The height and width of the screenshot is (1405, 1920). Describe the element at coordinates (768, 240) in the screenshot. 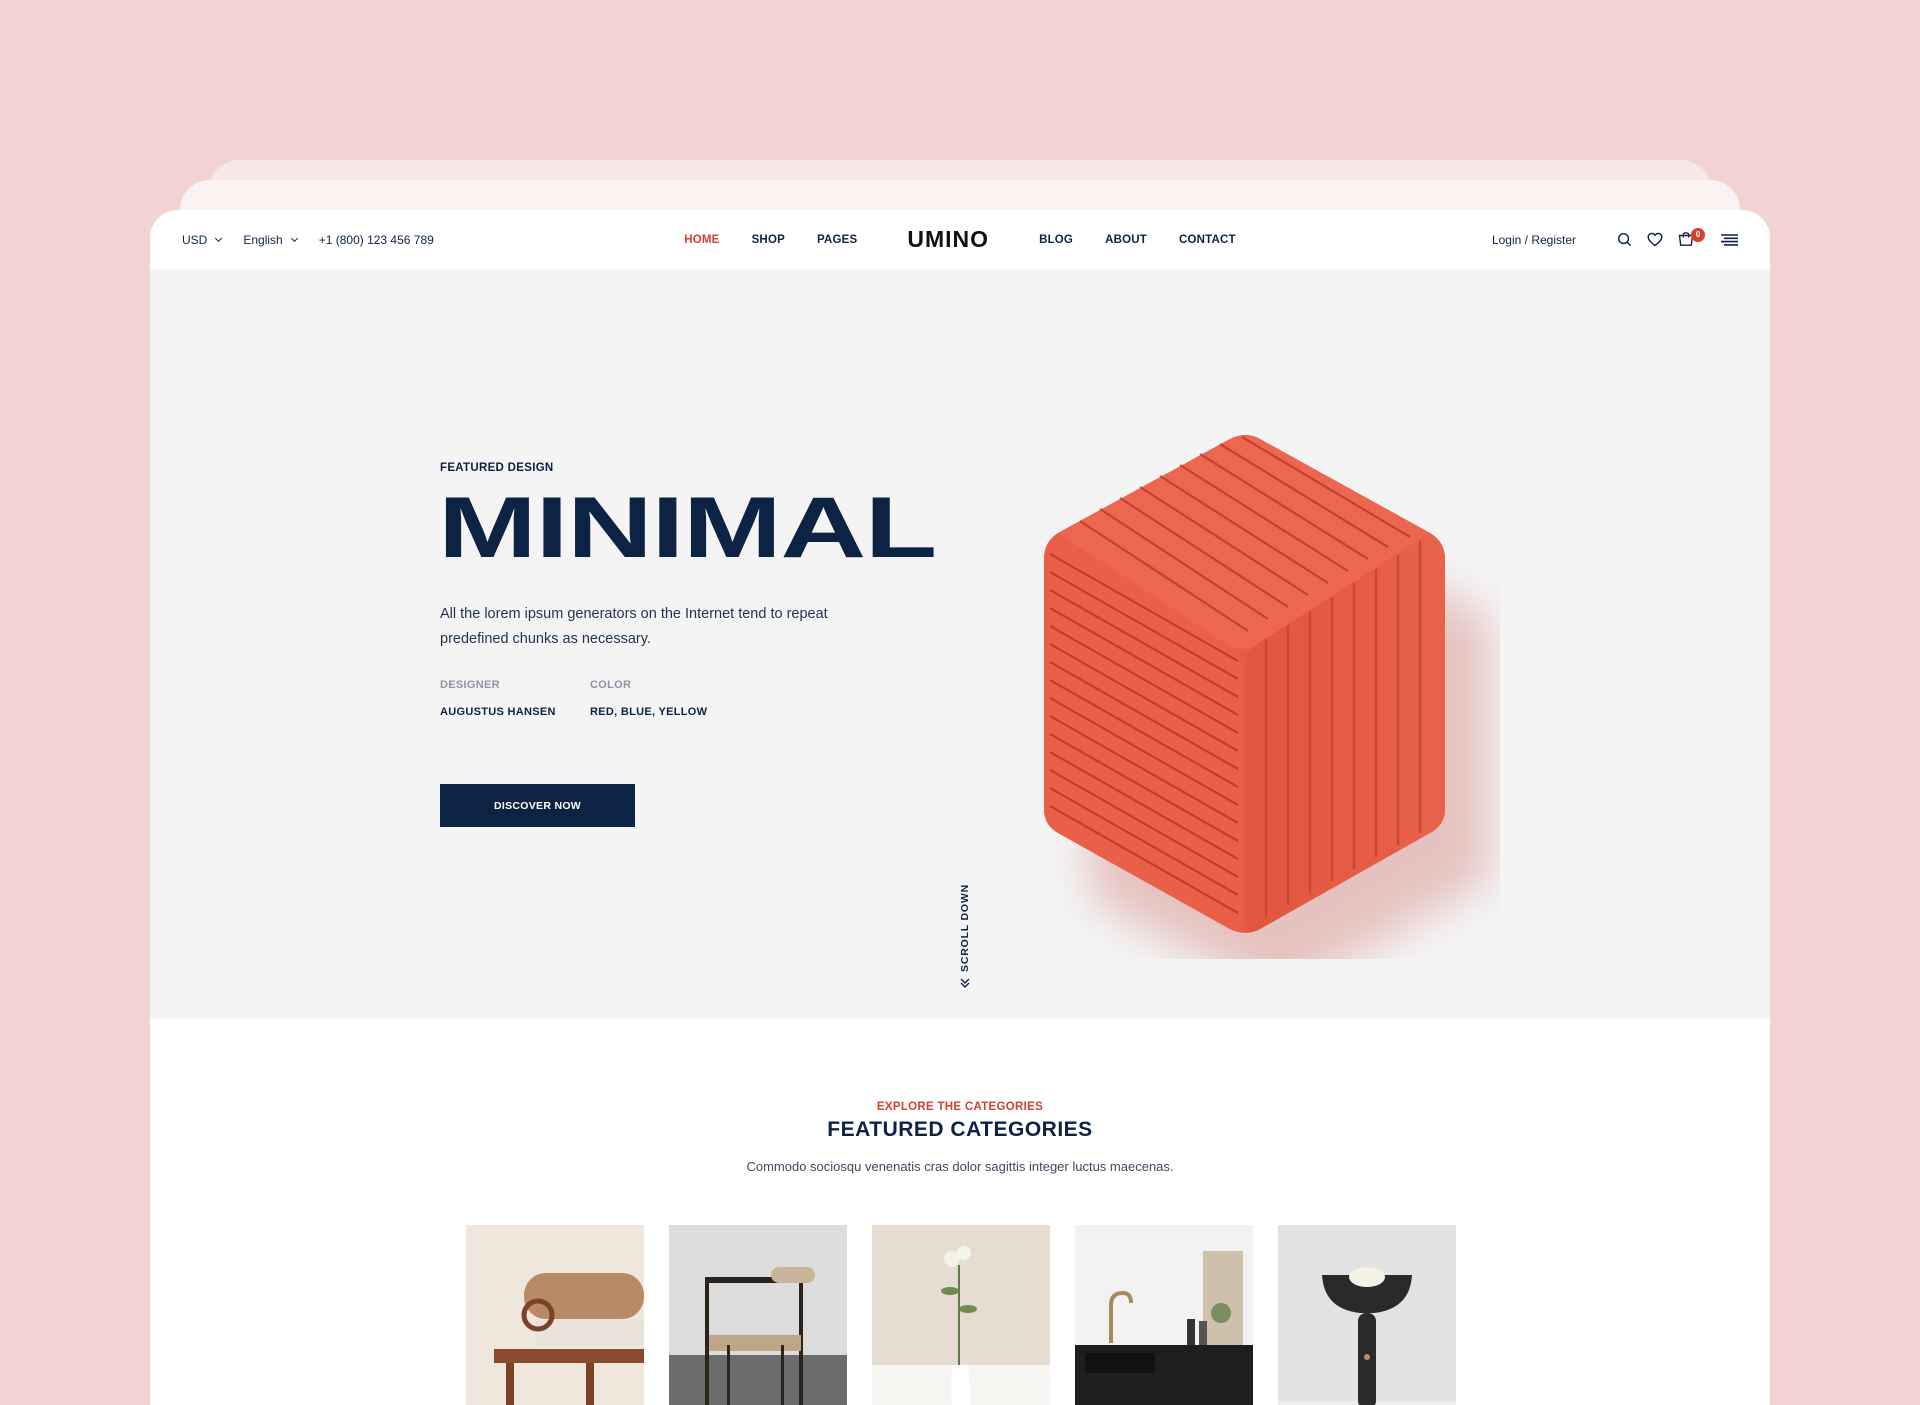

I see `nav-shop: SHOP` at that location.